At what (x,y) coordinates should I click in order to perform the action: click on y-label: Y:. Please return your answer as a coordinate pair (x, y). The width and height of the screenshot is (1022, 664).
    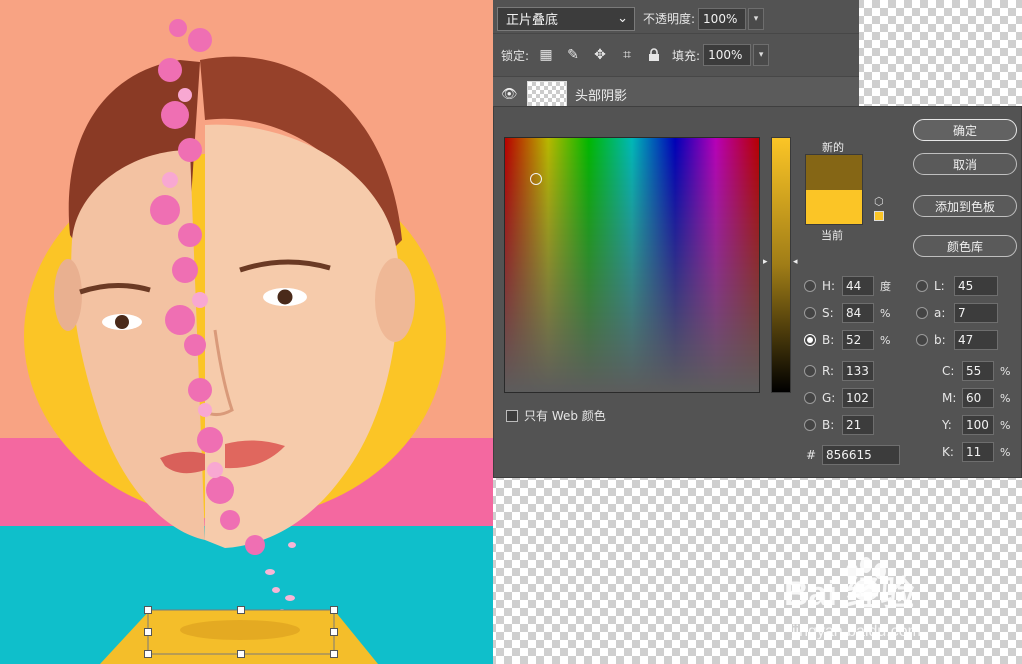
    Looking at the image, I should click on (947, 425).